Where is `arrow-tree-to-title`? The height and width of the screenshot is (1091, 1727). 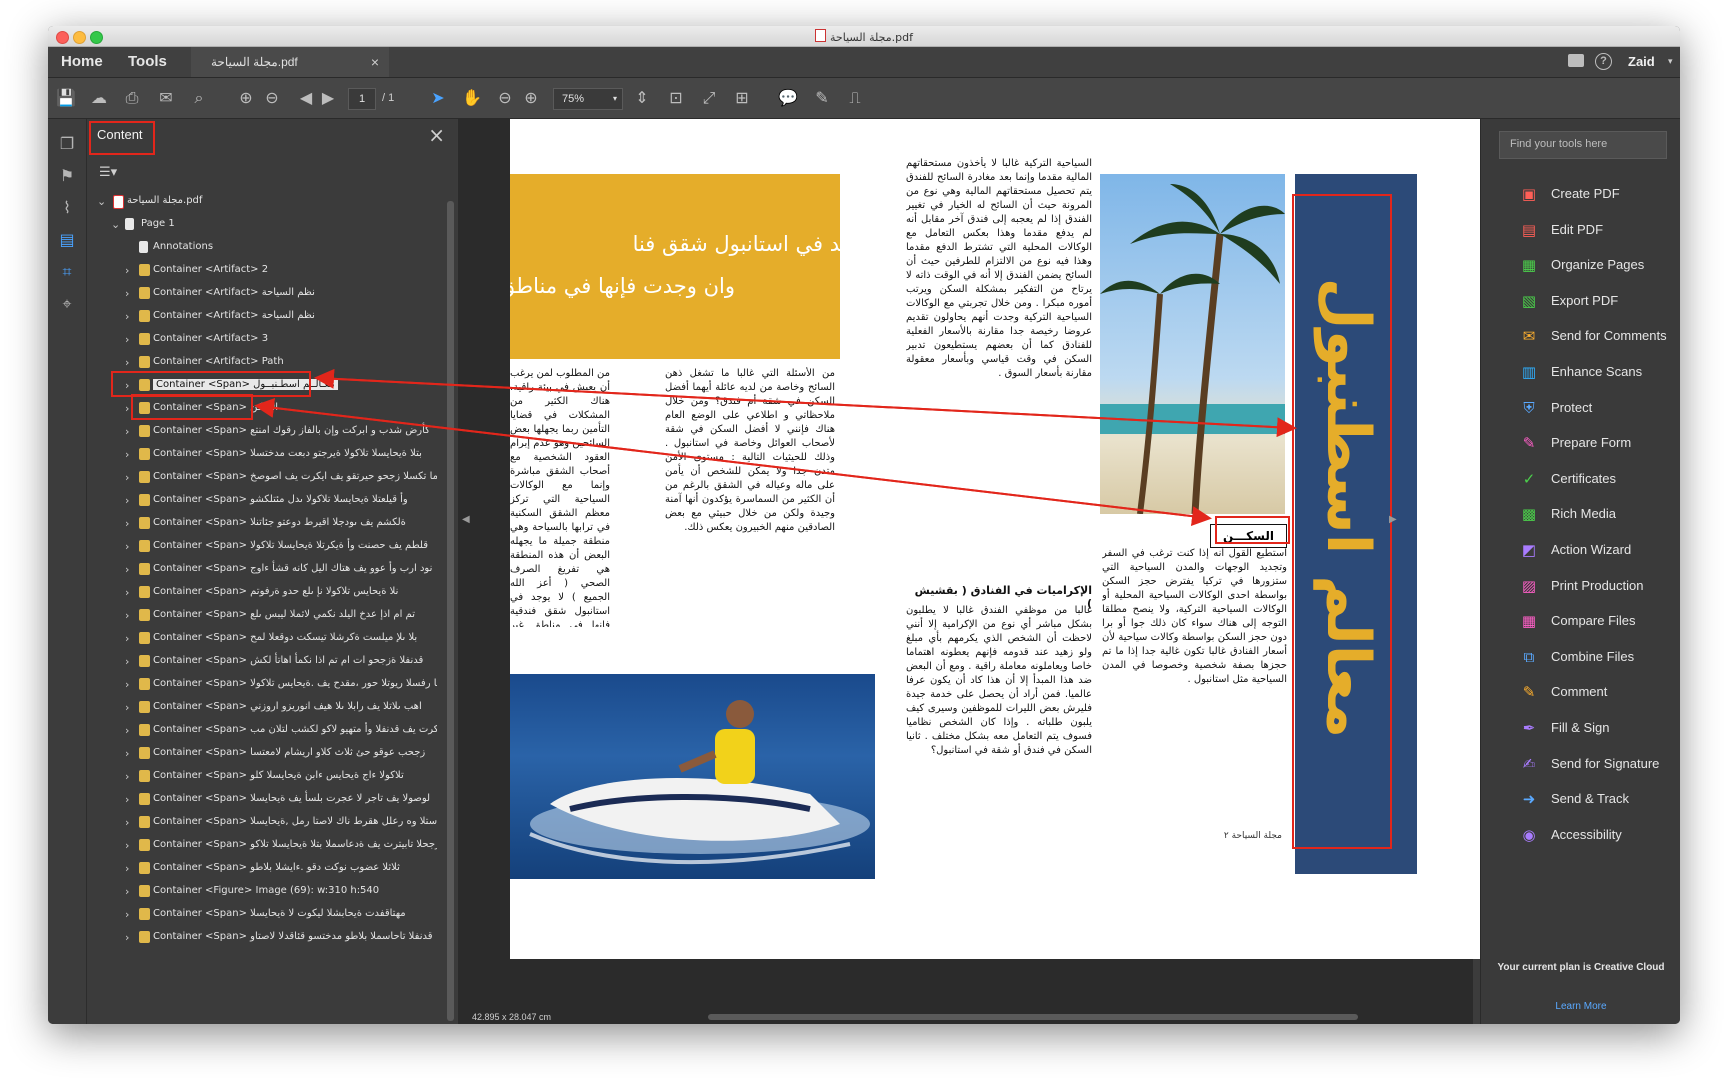
arrow-tree-to-title is located at coordinates (807, 407).